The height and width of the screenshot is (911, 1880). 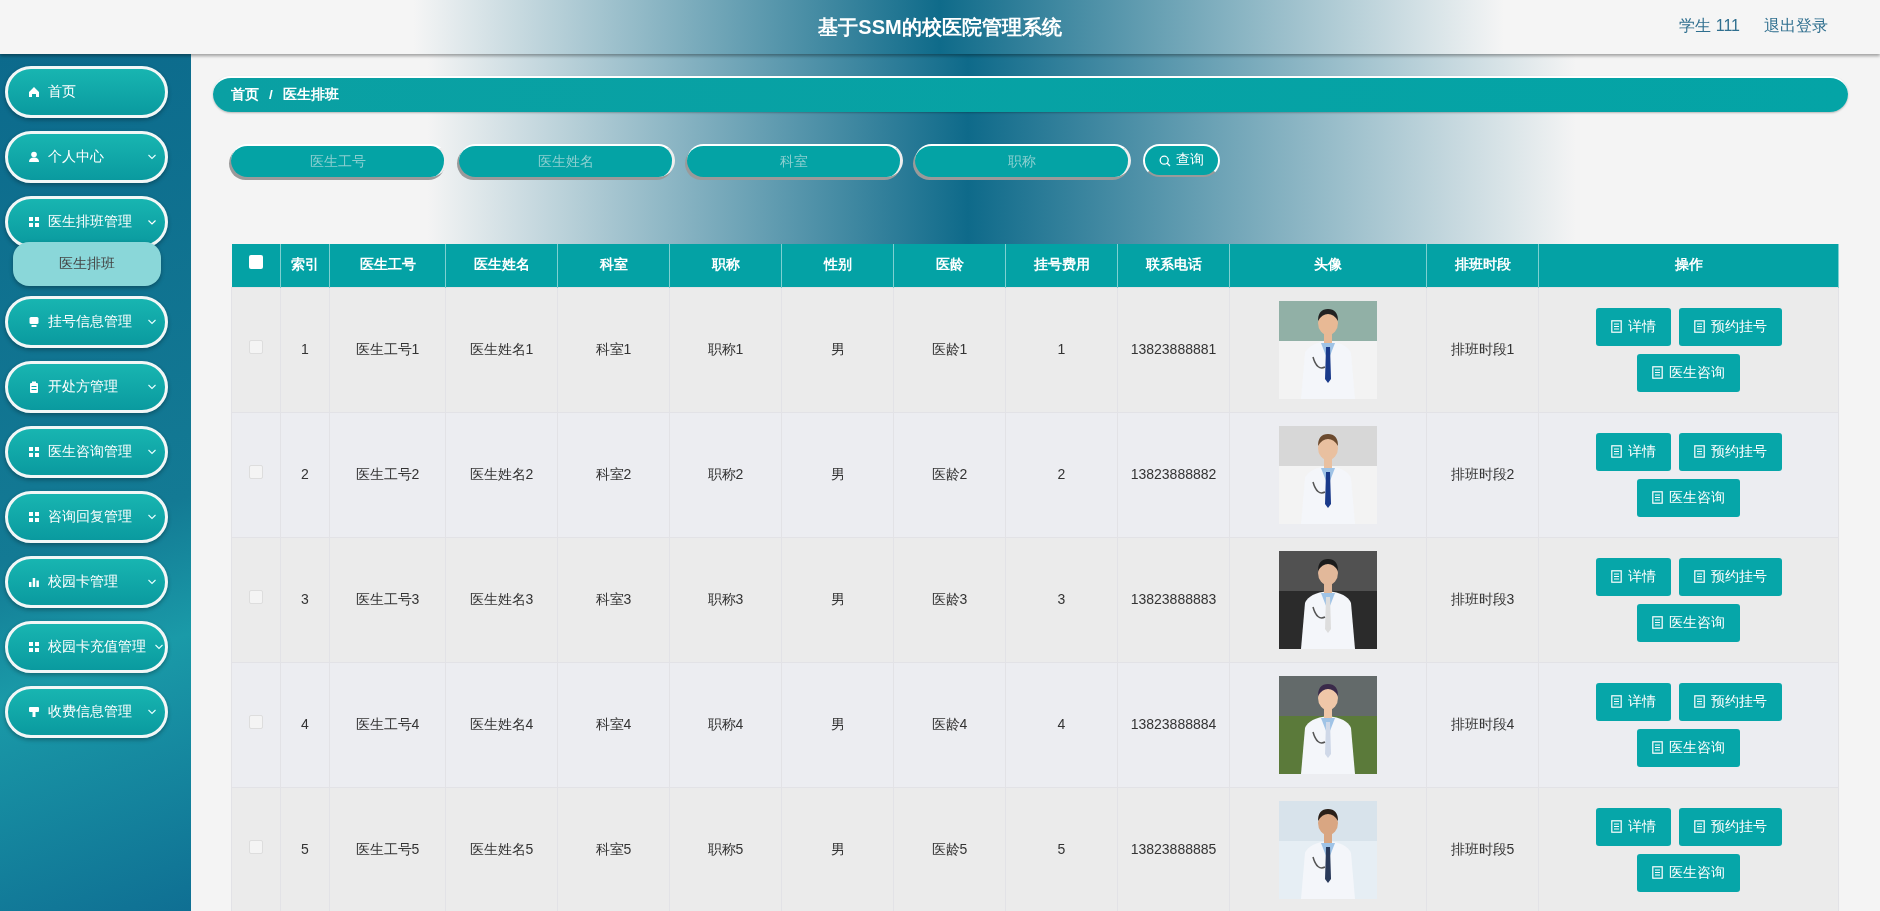 What do you see at coordinates (1181, 160) in the screenshot?
I see `search-button: 查询` at bounding box center [1181, 160].